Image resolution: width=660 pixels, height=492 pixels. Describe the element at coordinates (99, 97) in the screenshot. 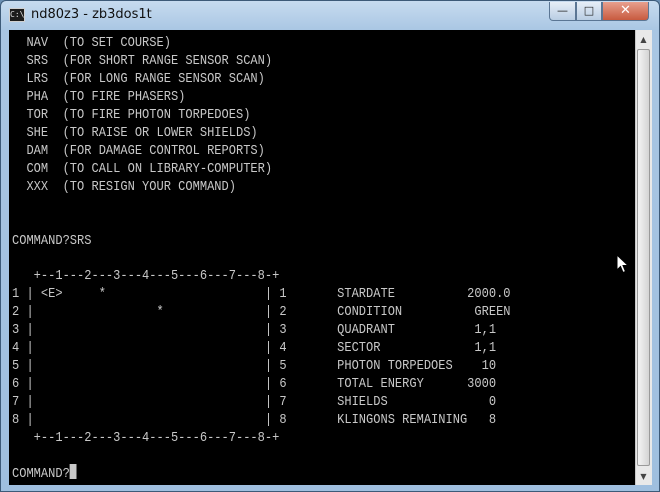

I see `help-line-pha: PHA (TO FIRE PHASERS)` at that location.